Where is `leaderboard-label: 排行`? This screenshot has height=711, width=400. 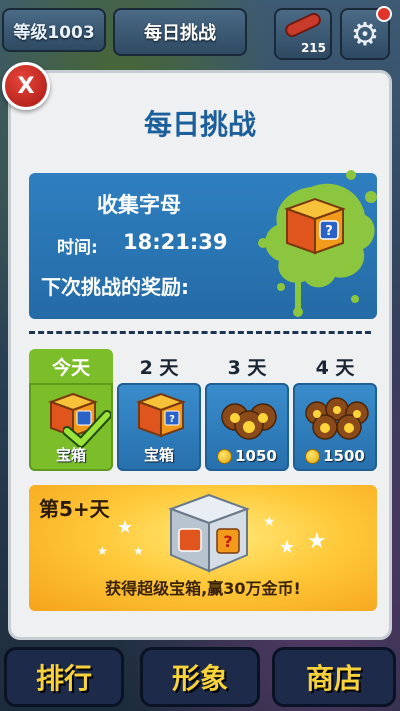
leaderboard-label: 排行 is located at coordinates (63, 678).